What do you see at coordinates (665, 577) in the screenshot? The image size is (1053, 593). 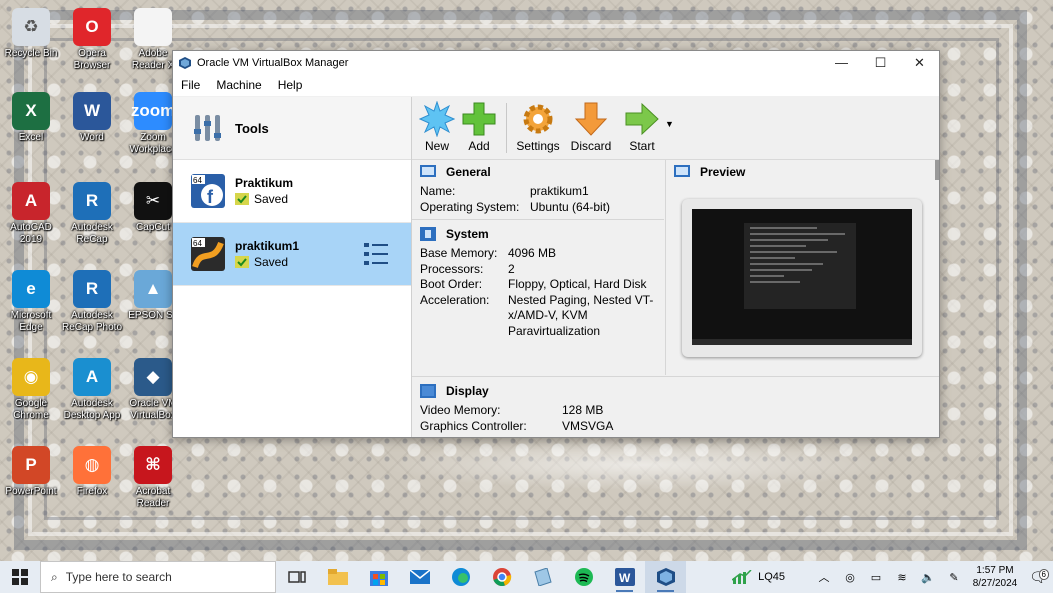 I see `virtualbox-taskbar-icon` at bounding box center [665, 577].